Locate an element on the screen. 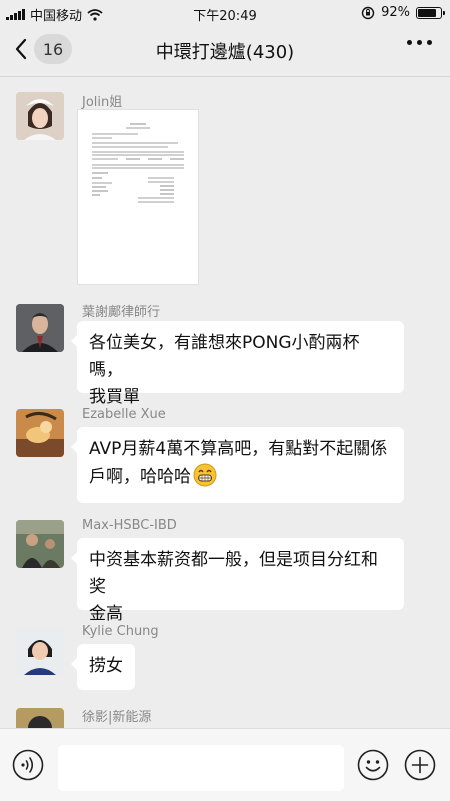 The image size is (450, 801). chat-header: 中環打邊爐(430) 16 is located at coordinates (225, 51).